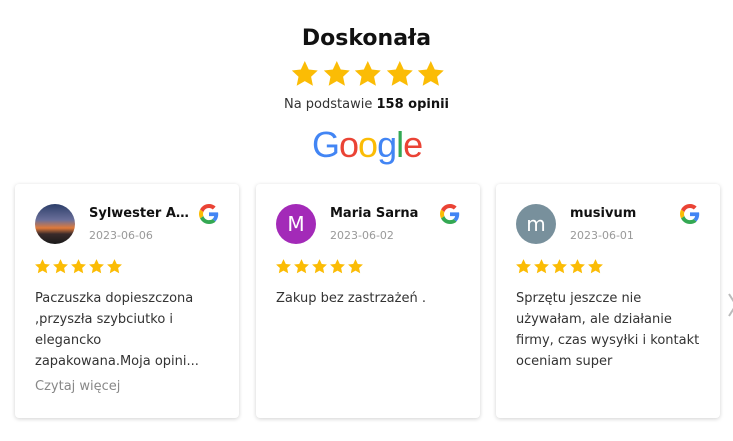 The image size is (733, 441). Describe the element at coordinates (602, 235) in the screenshot. I see `review-date: 2023-06-01` at that location.